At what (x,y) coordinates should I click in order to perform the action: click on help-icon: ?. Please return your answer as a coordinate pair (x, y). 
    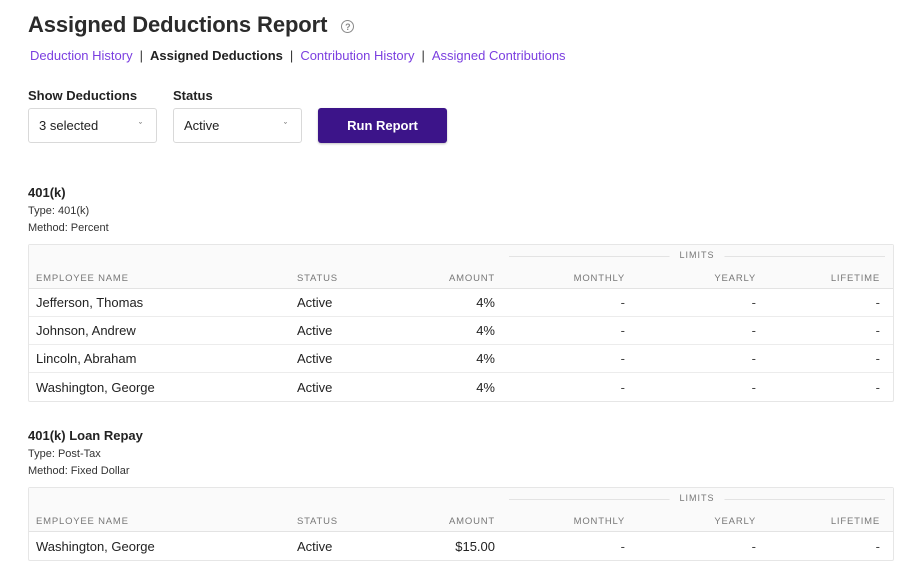
    Looking at the image, I should click on (348, 26).